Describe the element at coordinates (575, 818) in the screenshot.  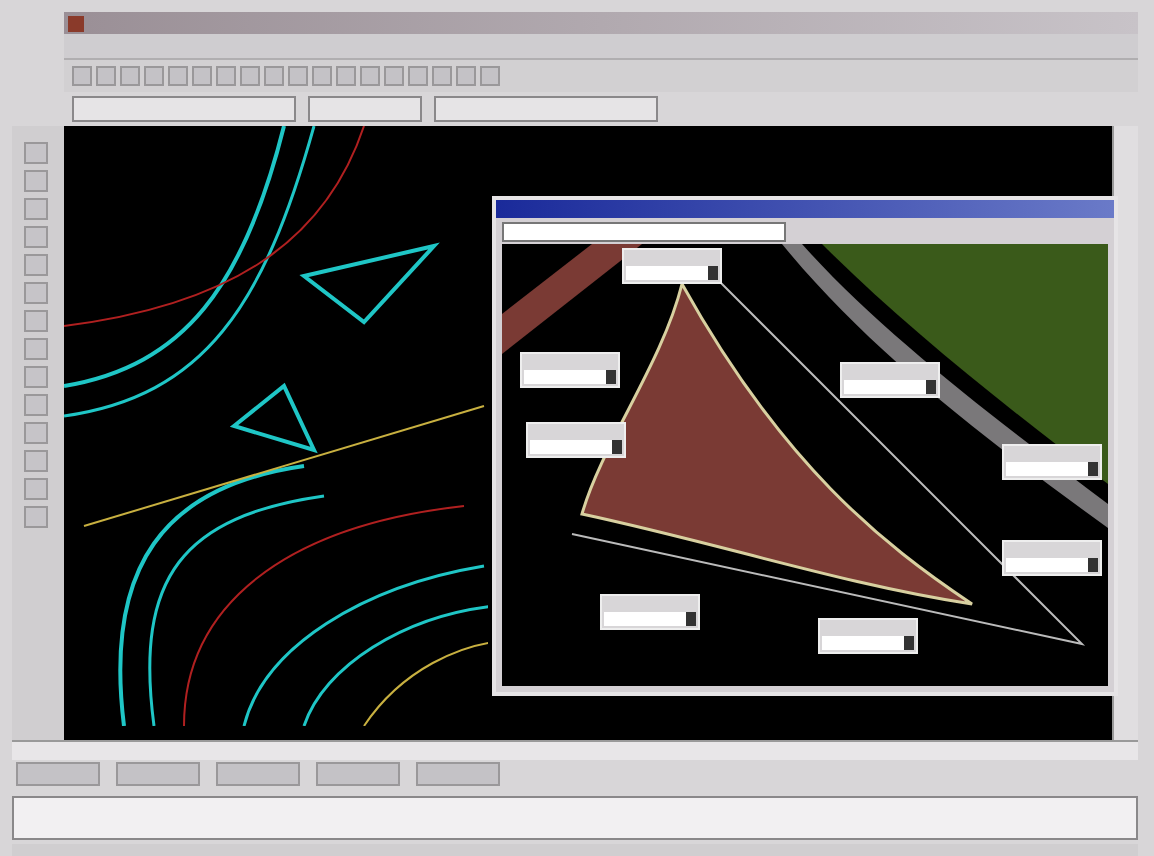
I see `command-line-field` at that location.